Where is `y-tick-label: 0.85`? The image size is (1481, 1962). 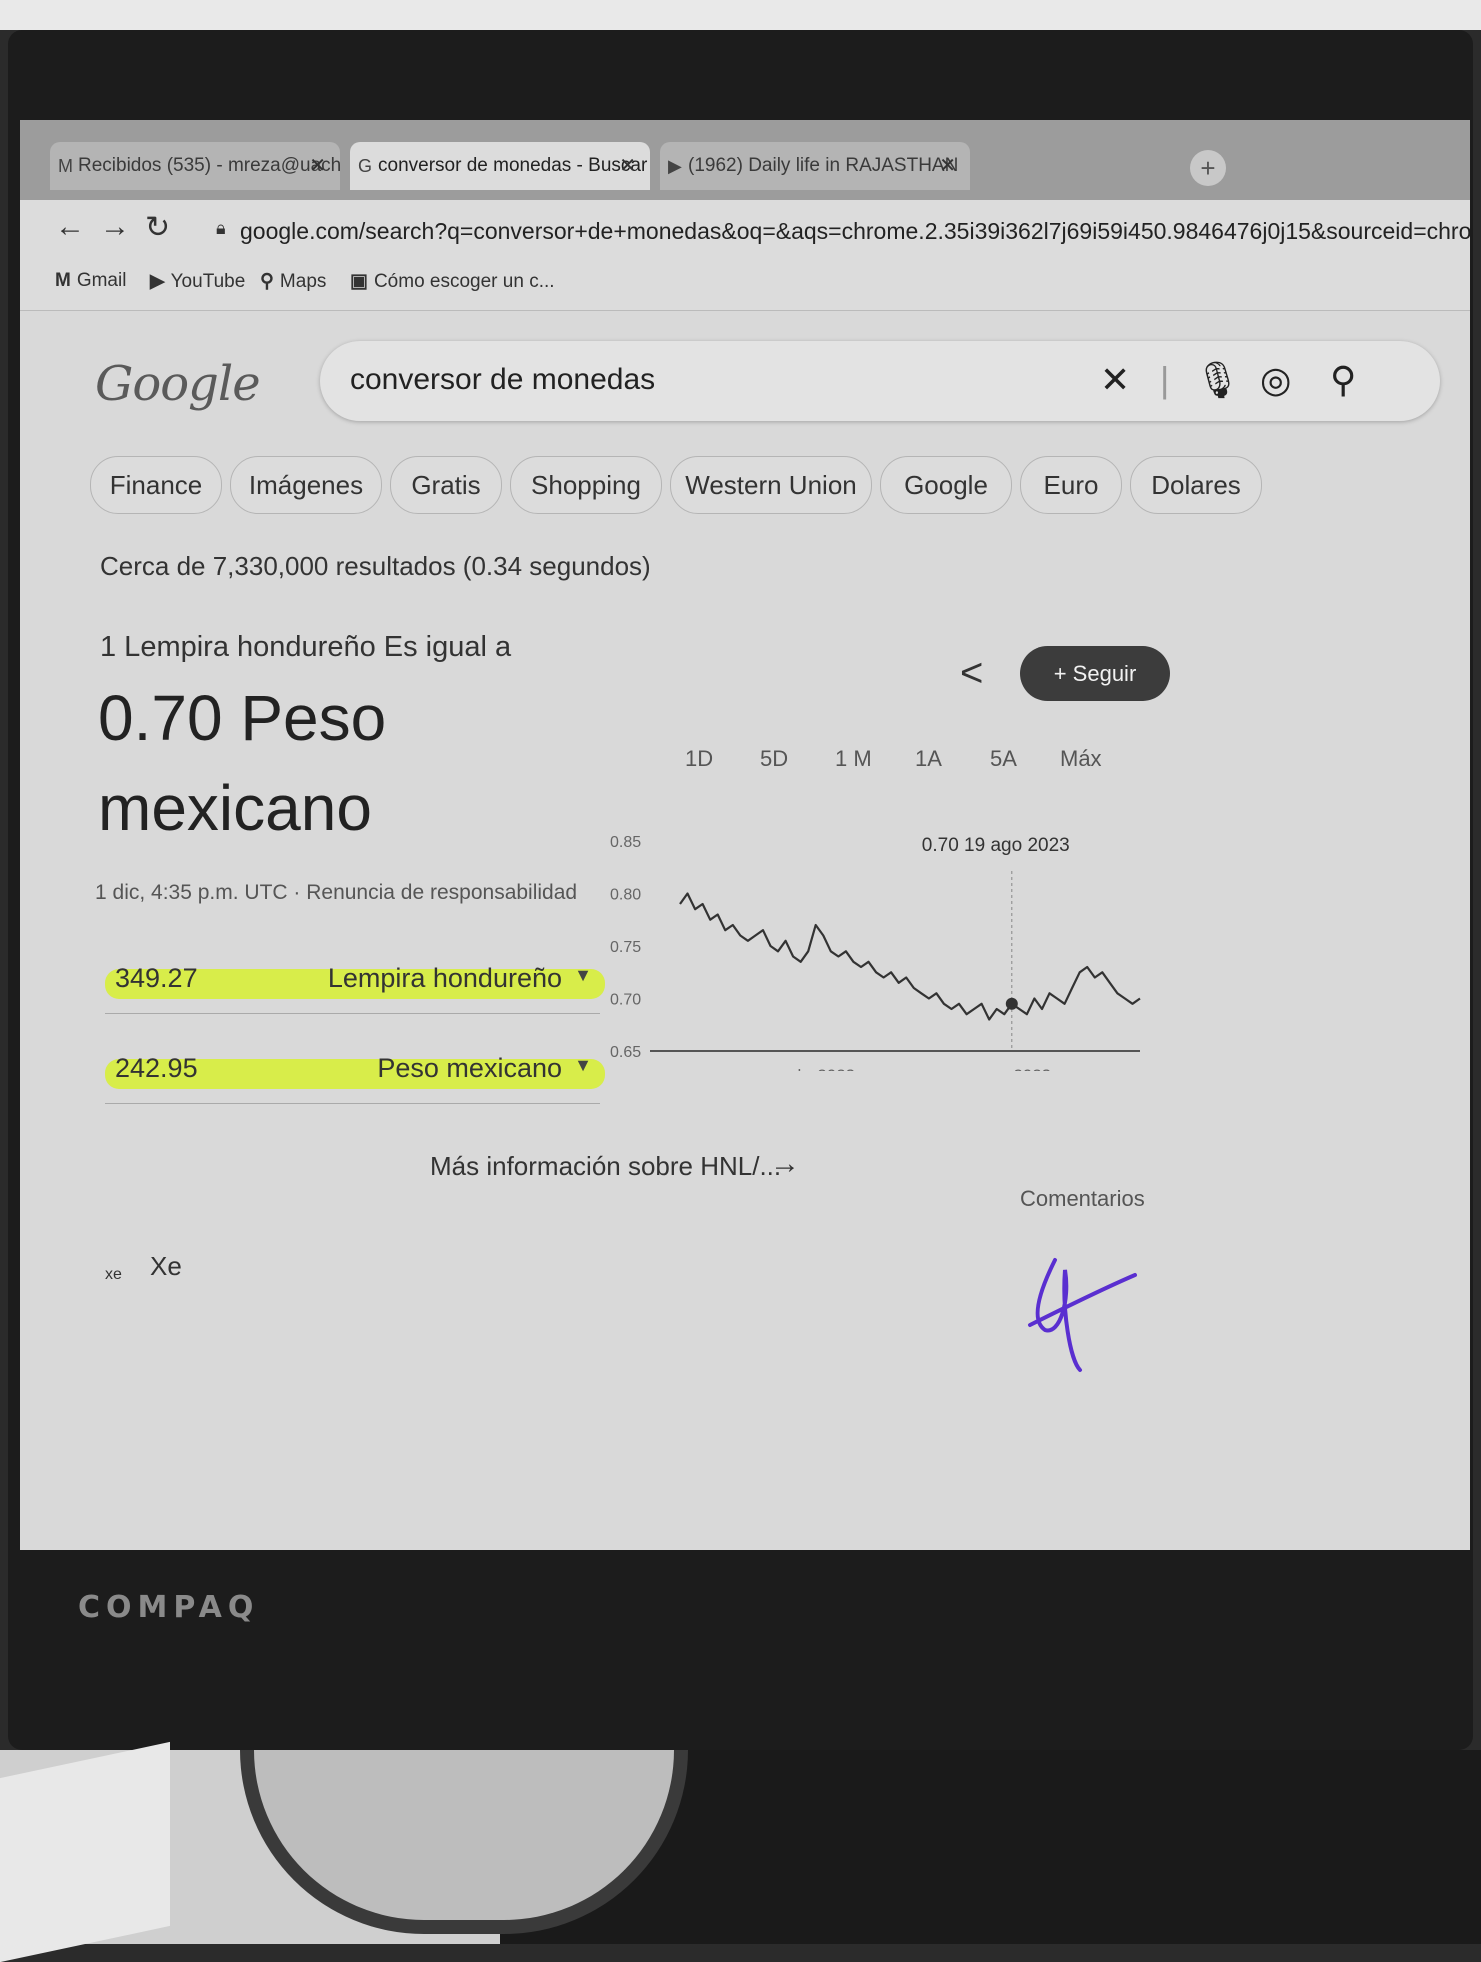 y-tick-label: 0.85 is located at coordinates (625, 842).